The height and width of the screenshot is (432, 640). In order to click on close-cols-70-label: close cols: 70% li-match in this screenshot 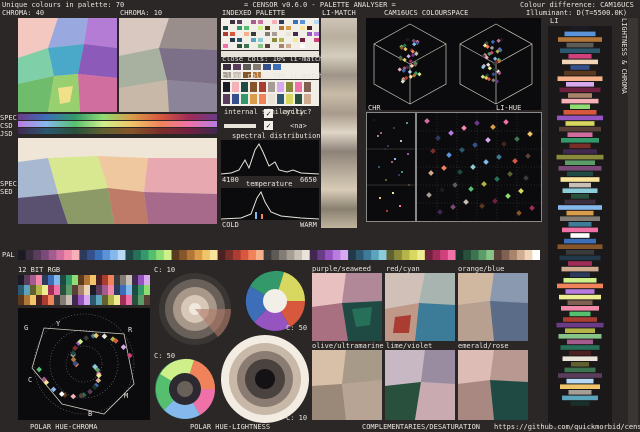, I will do `click(273, 76)`.